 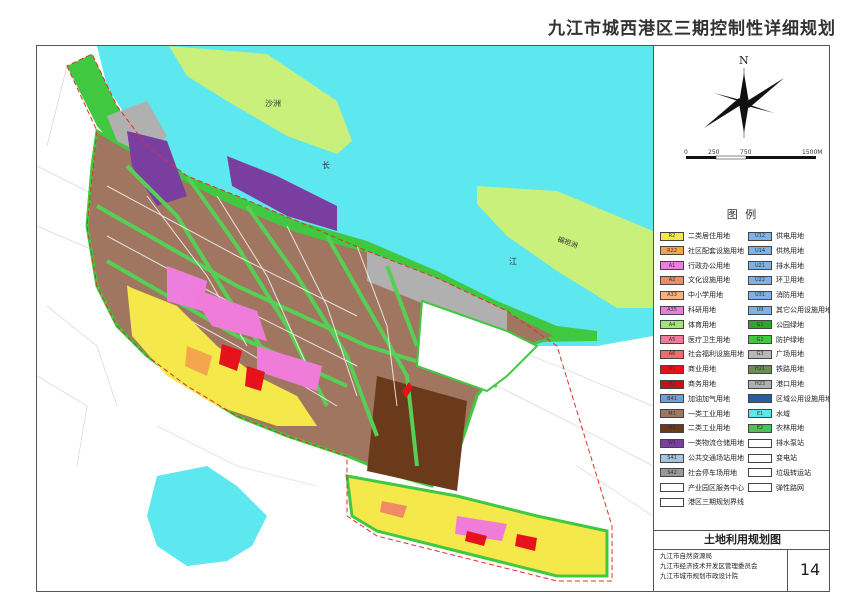 I want to click on legend-item: M2 二类工业用地, so click(x=695, y=428).